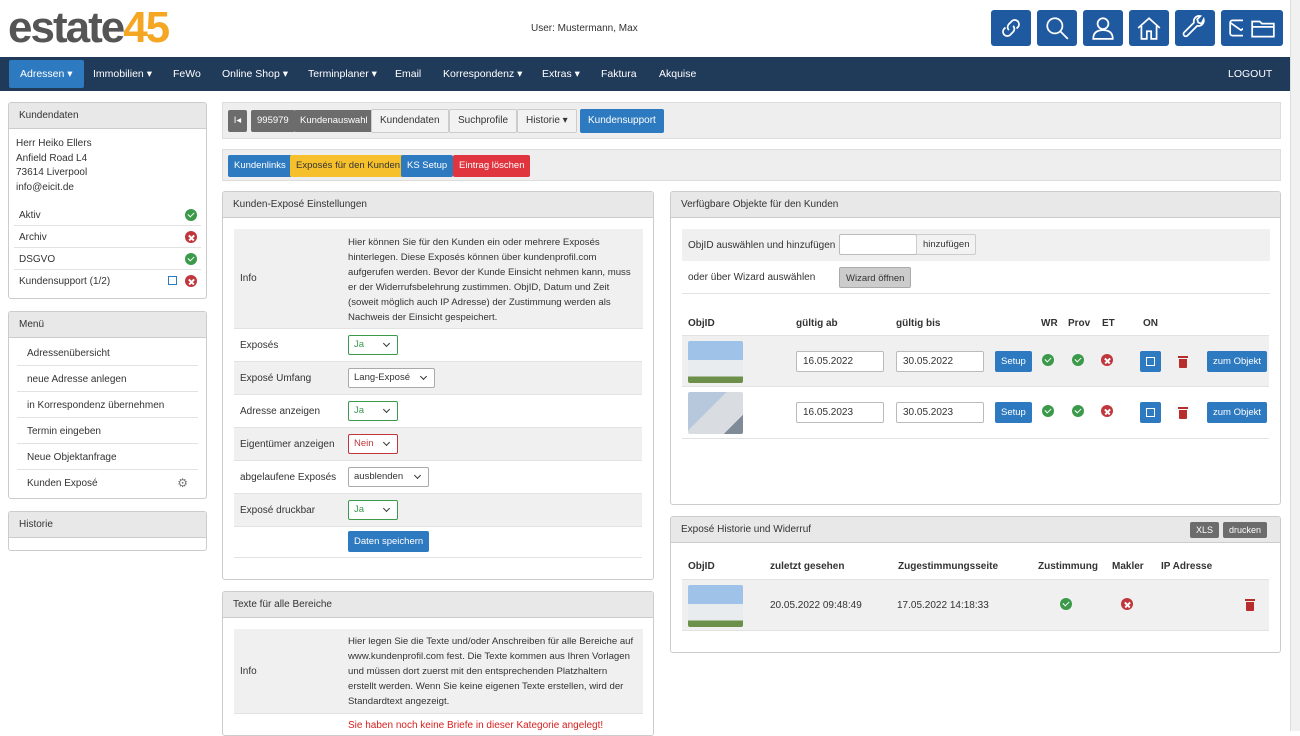 The image size is (1300, 736). What do you see at coordinates (191, 215) in the screenshot?
I see `check-icon` at bounding box center [191, 215].